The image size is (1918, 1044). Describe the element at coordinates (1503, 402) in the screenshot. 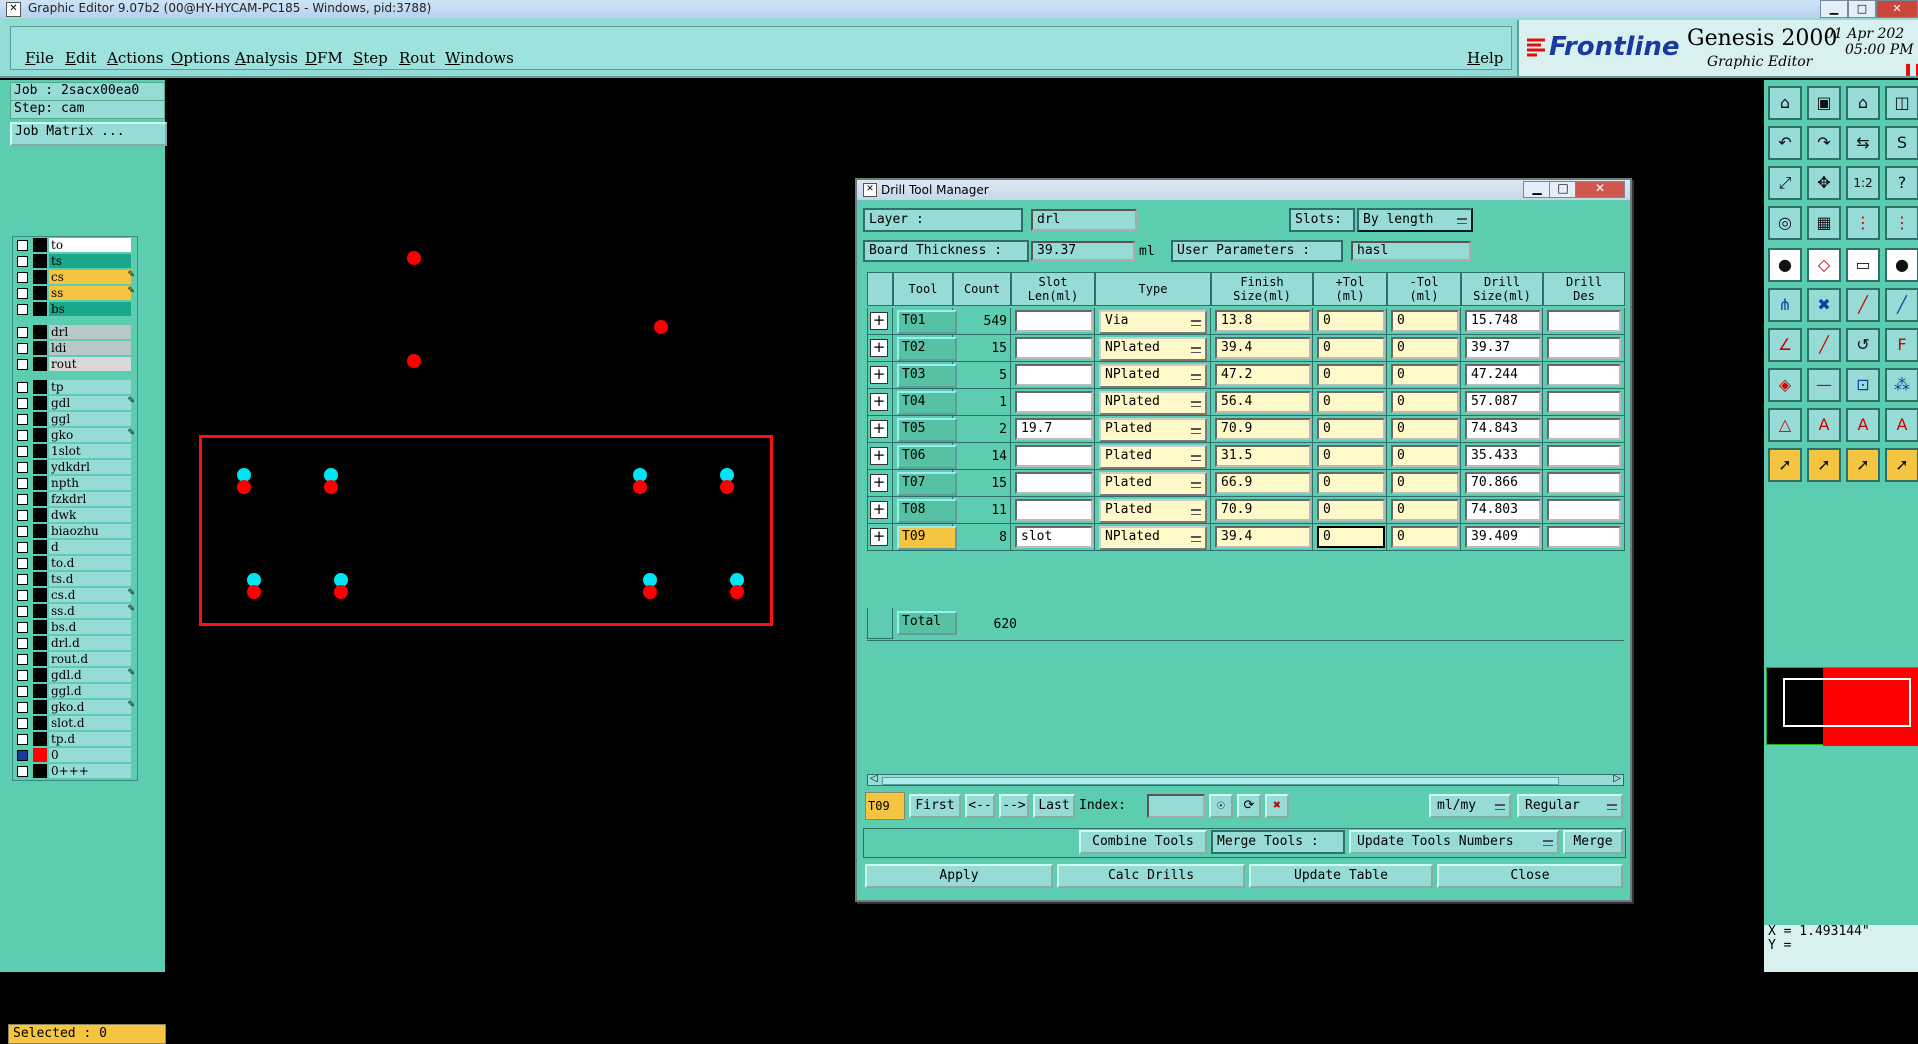

I see `drill-field: 57.087` at that location.